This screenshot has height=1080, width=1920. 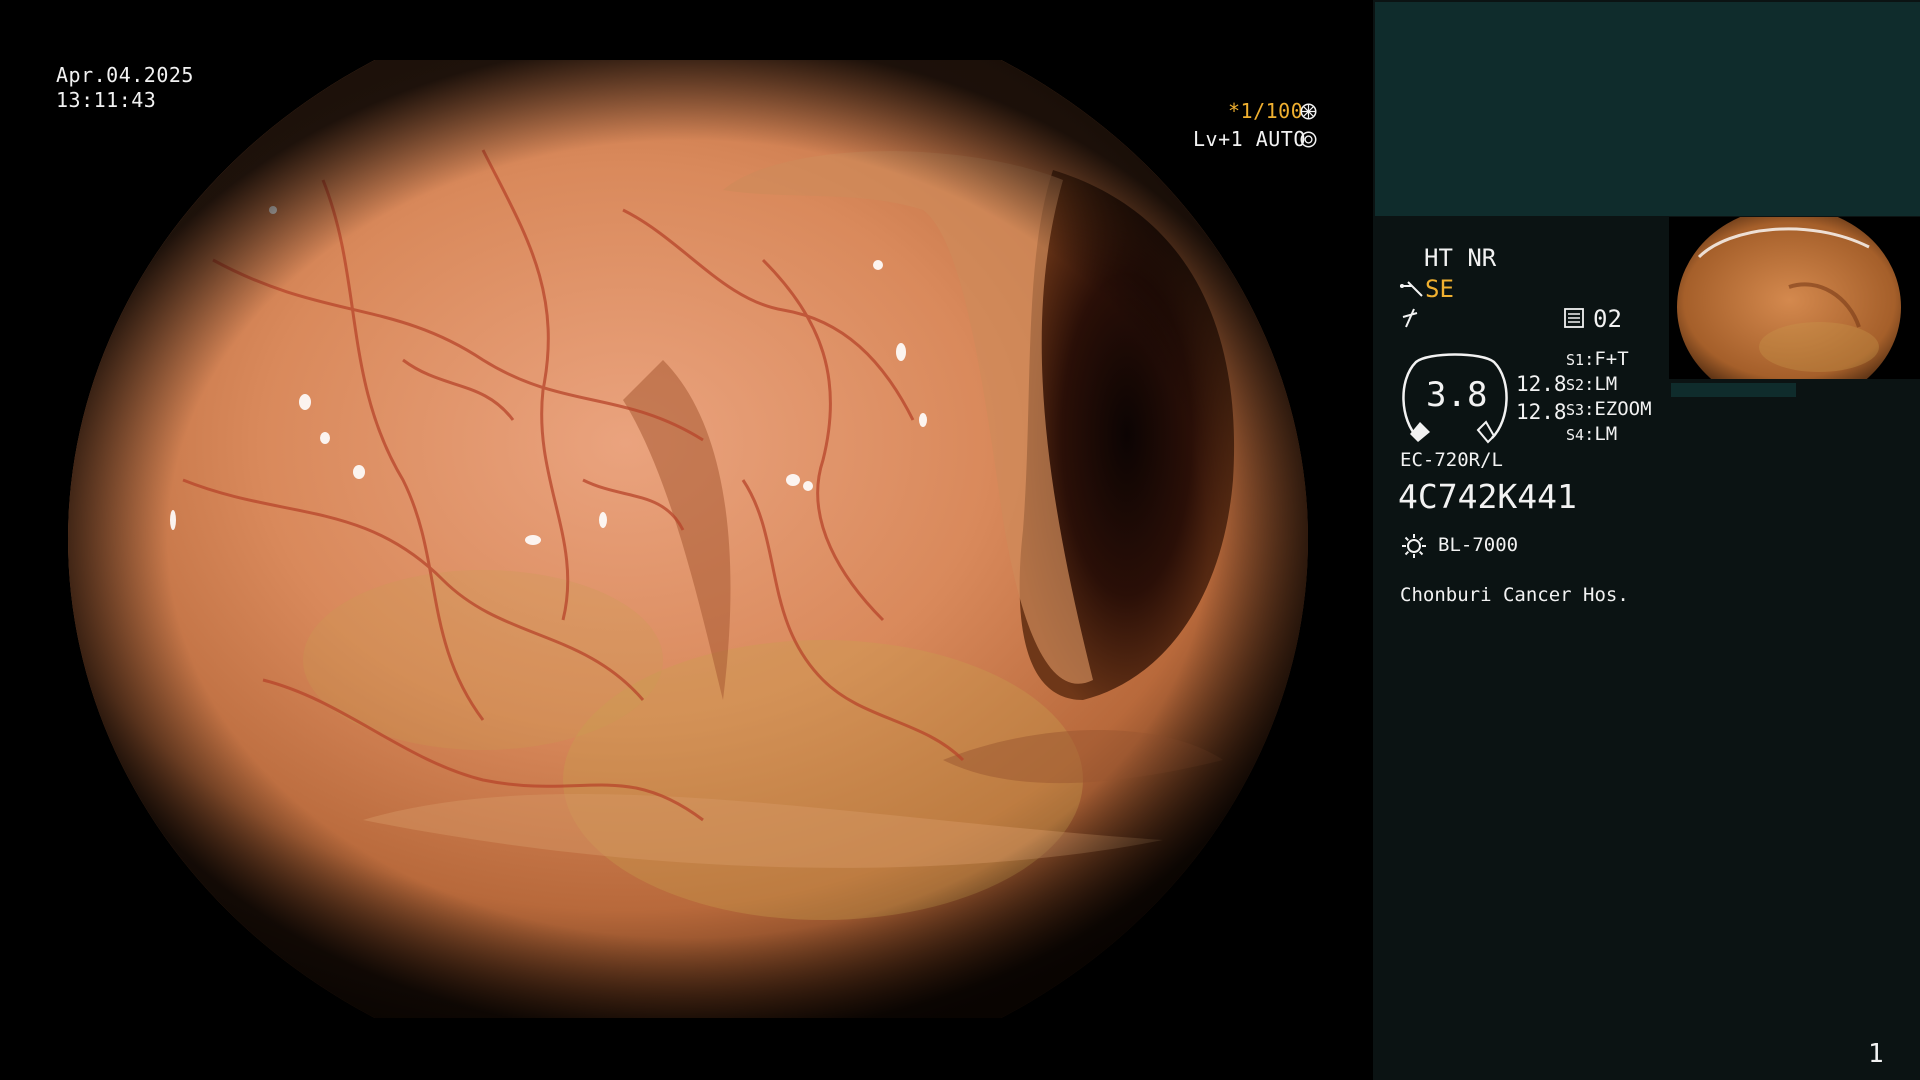 What do you see at coordinates (1647, 109) in the screenshot?
I see `panel-header-area` at bounding box center [1647, 109].